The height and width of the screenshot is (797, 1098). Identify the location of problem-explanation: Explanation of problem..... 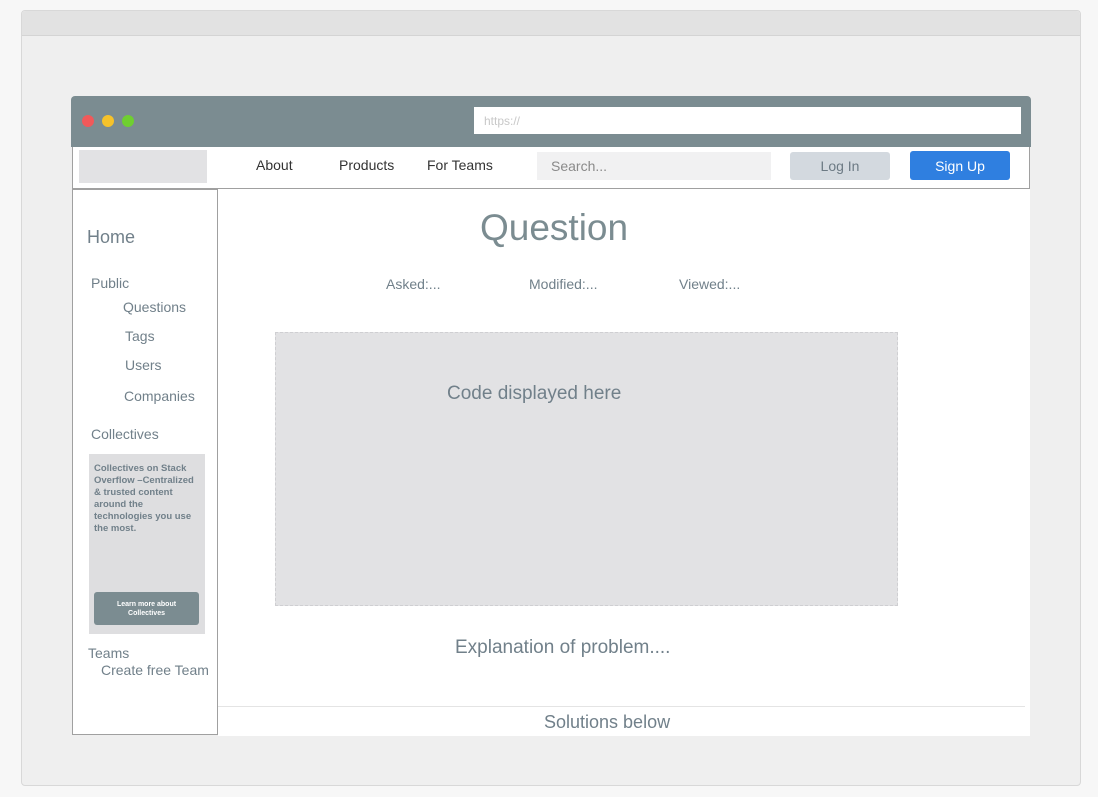
(563, 647).